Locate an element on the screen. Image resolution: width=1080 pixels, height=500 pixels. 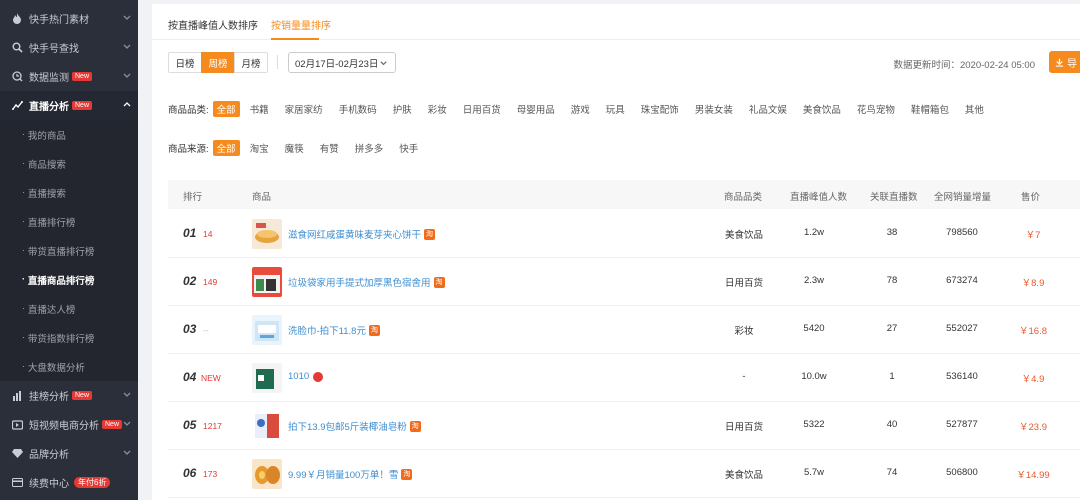
sidebar-item-short-video-ecom: 短视频电商分析 New is located at coordinates (69, 424).